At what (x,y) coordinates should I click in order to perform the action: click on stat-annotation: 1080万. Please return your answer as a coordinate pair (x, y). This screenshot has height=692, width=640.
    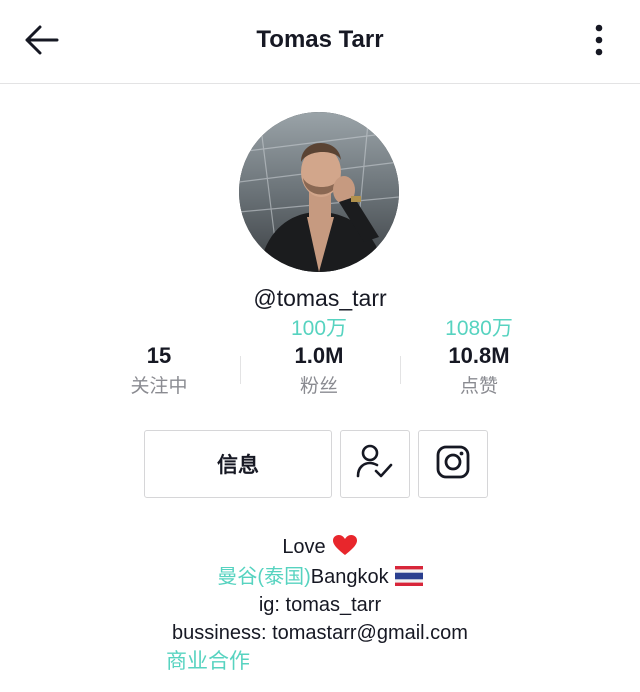
    Looking at the image, I should click on (479, 328).